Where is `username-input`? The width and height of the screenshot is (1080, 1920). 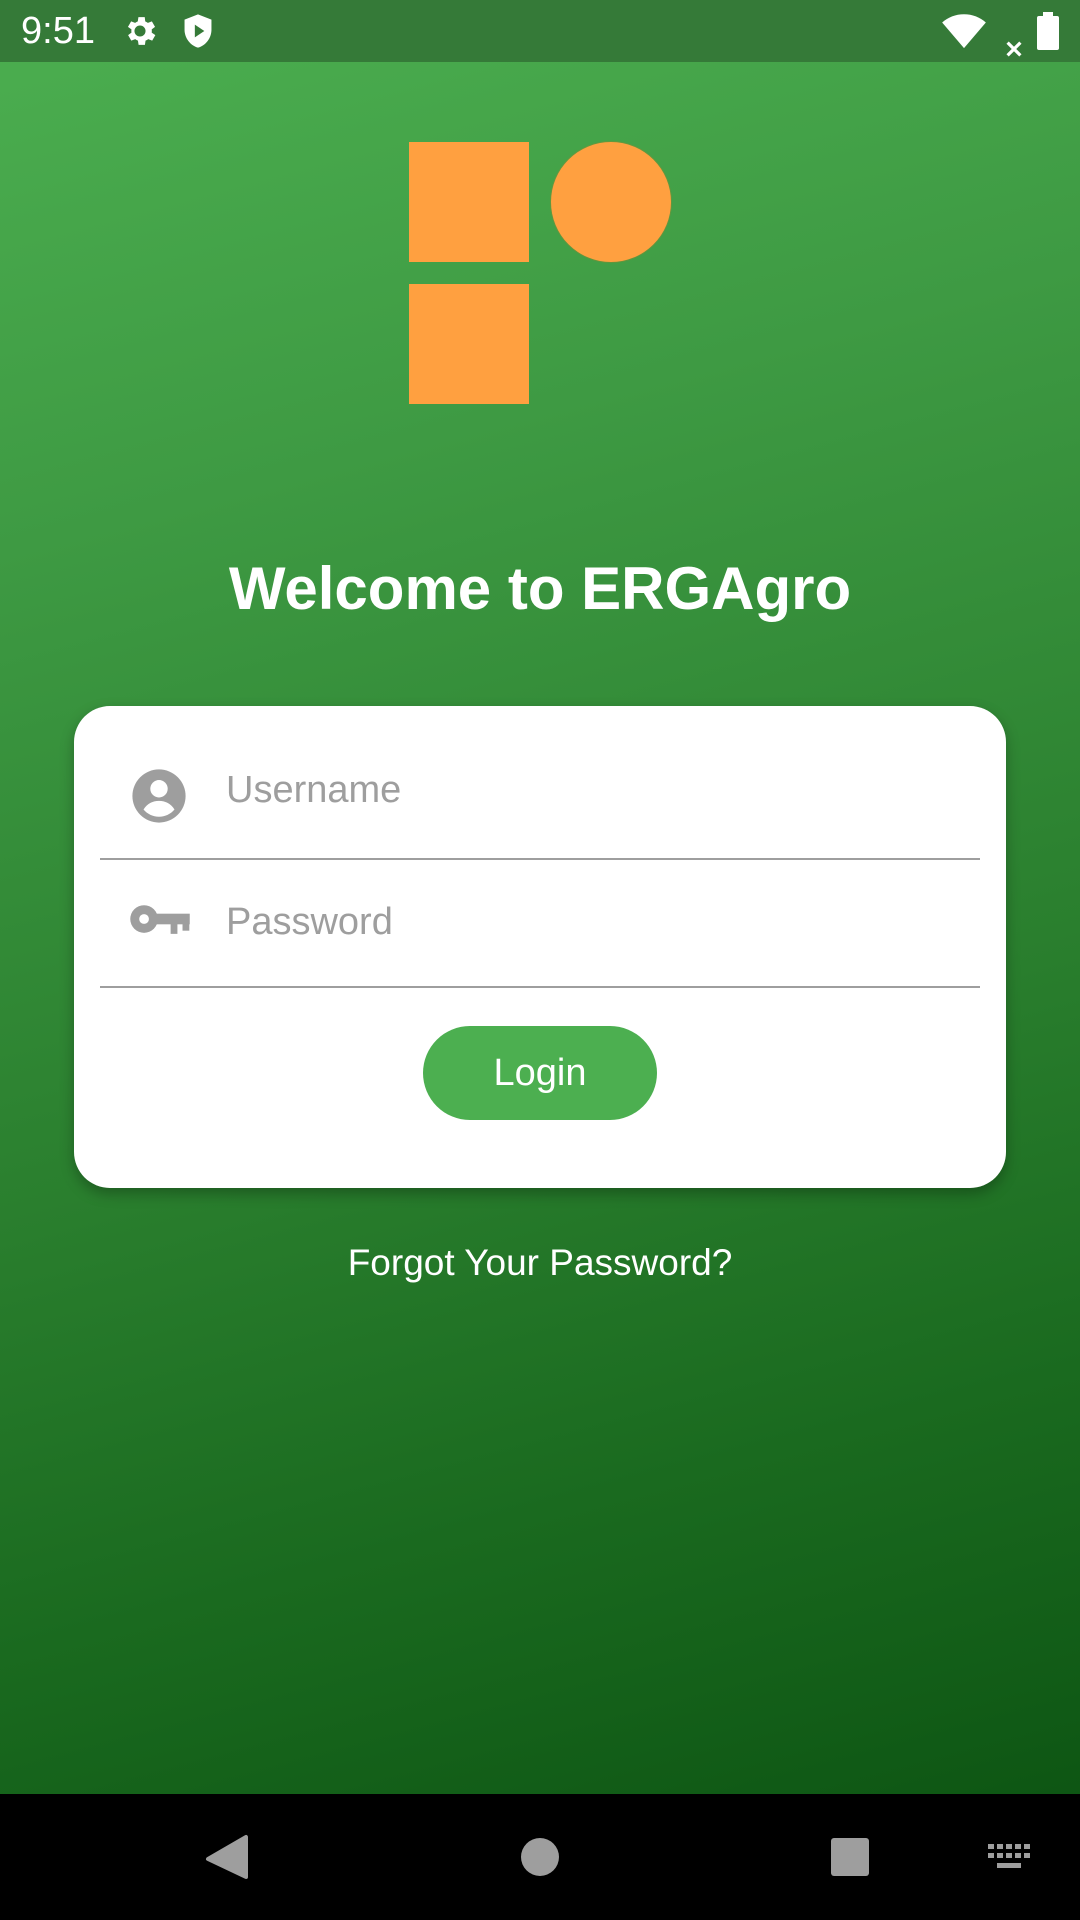
username-input is located at coordinates (586, 790).